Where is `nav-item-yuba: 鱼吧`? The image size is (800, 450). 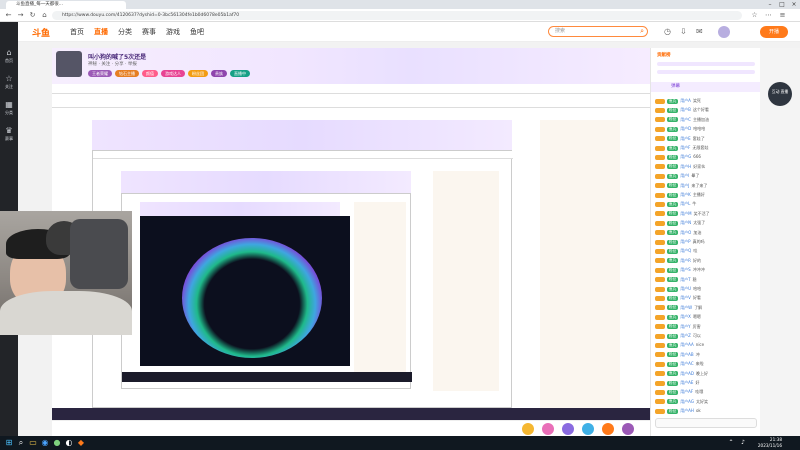 nav-item-yuba: 鱼吧 is located at coordinates (197, 32).